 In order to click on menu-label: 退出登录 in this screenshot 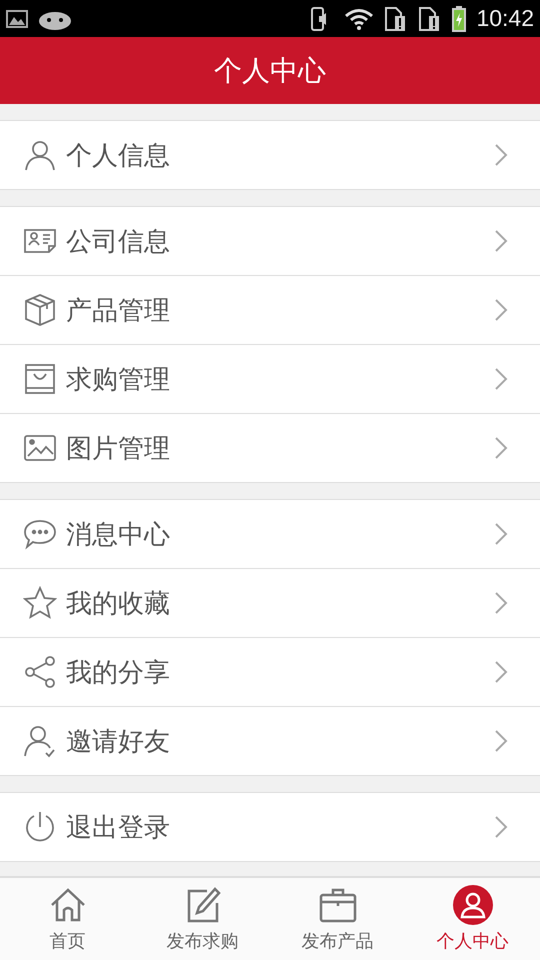, I will do `click(118, 828)`.